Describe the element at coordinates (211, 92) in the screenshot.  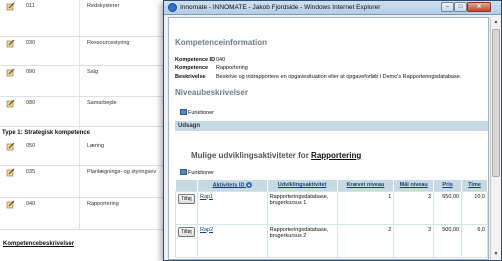
I see `section-title-levels: Niveaubeskrivelser` at that location.